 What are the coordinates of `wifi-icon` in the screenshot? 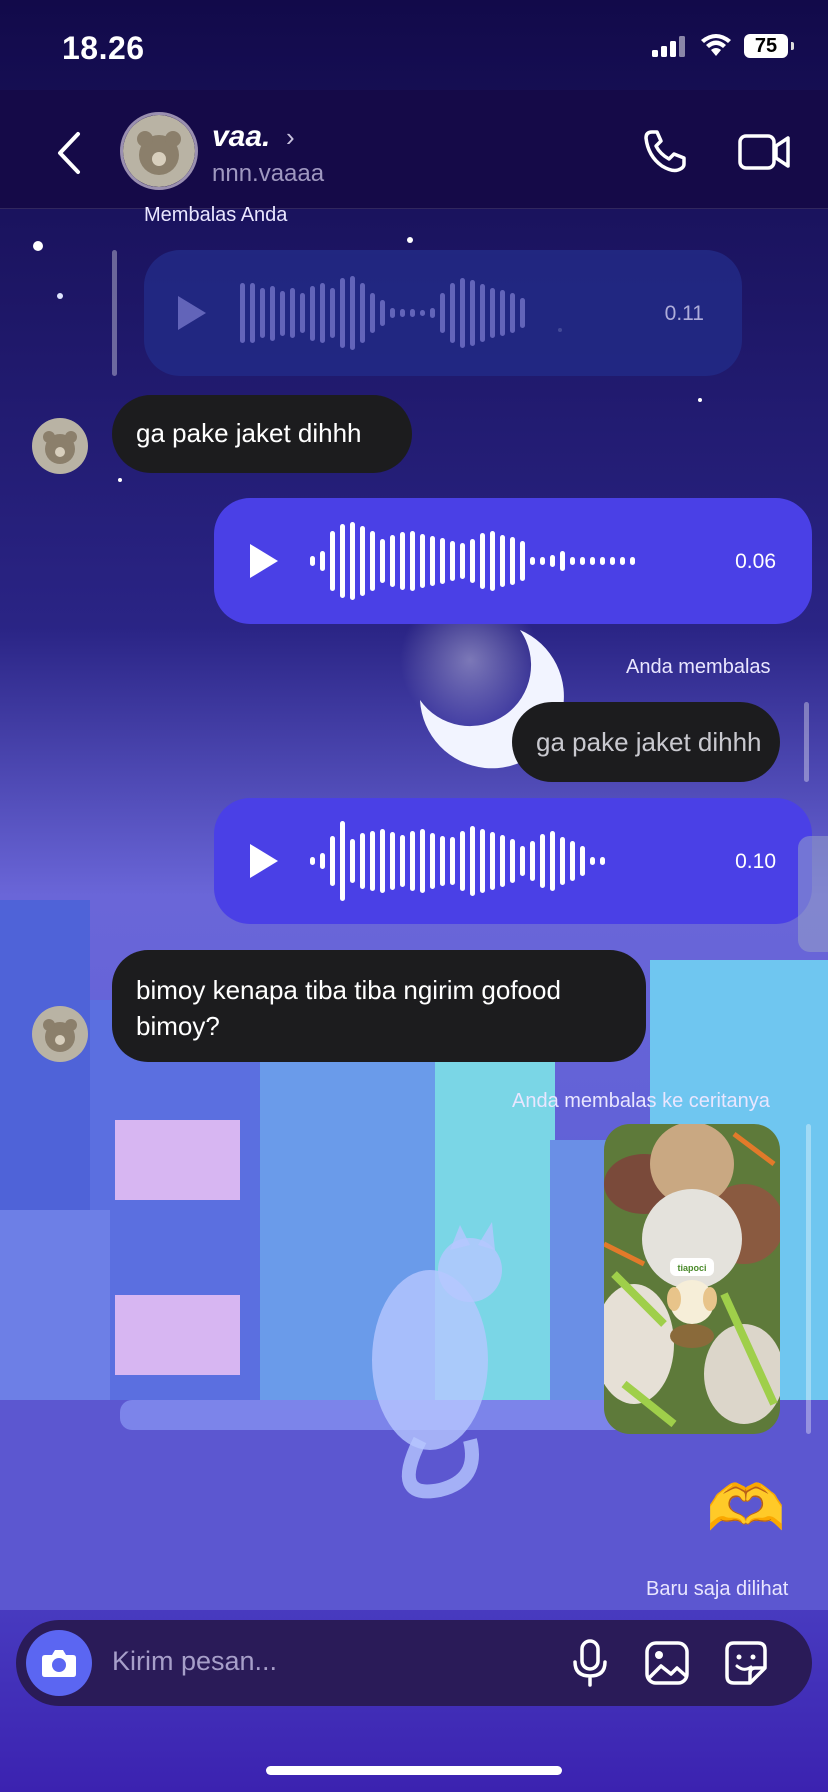 It's located at (716, 45).